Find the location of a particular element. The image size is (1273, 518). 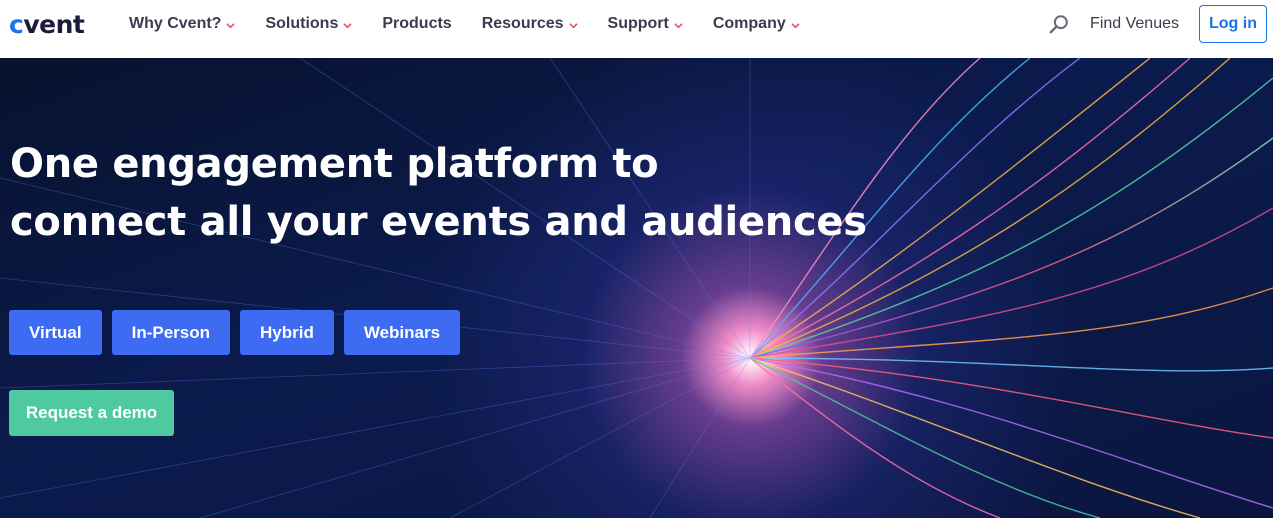

nav-support: Support is located at coordinates (645, 24).